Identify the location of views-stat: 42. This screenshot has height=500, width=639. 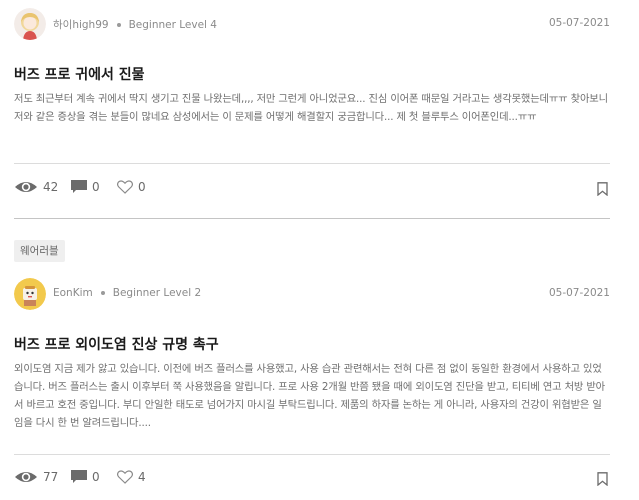
(36, 187).